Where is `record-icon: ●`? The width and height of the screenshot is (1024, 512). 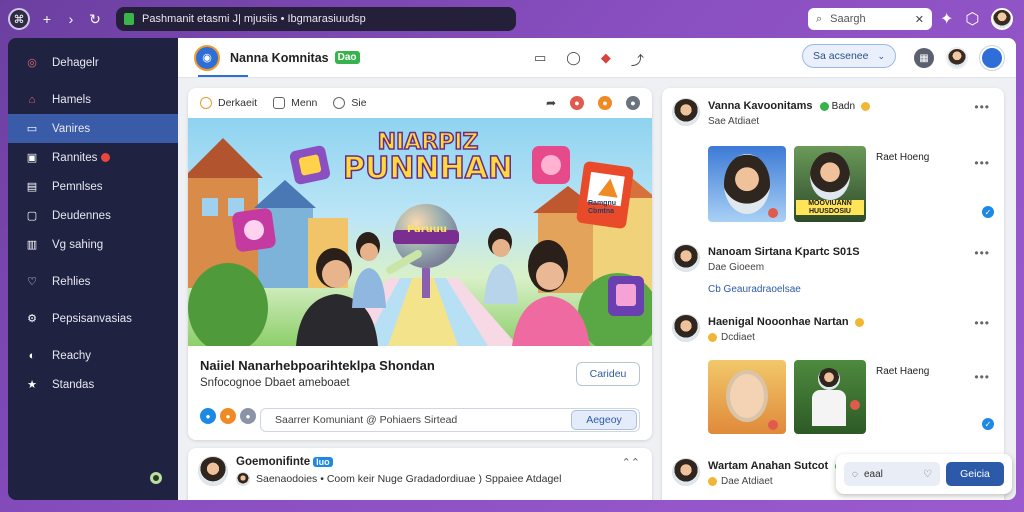
record-icon: ● is located at coordinates (577, 103).